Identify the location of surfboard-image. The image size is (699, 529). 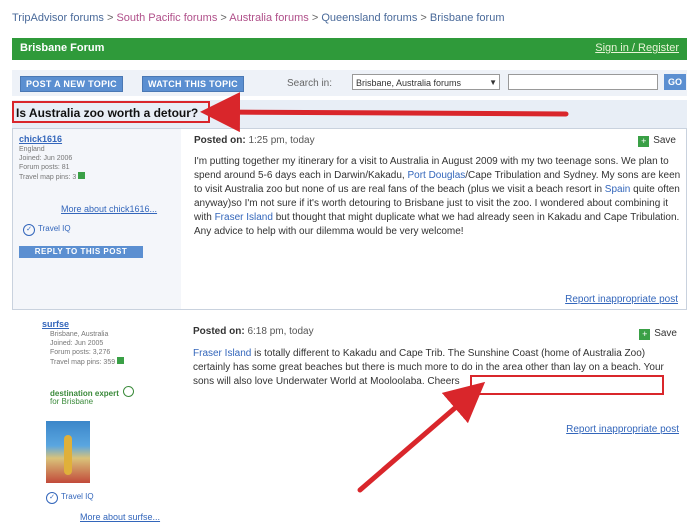
(68, 455).